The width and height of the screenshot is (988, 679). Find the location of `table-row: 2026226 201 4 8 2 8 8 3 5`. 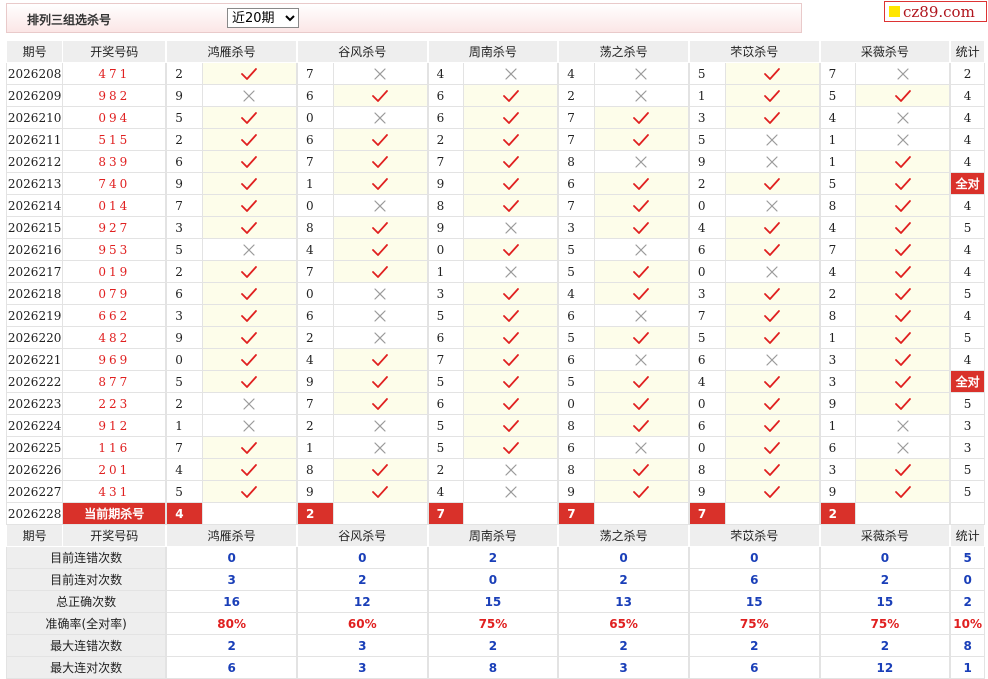

table-row: 2026226 201 4 8 2 8 8 3 5 is located at coordinates (495, 469).